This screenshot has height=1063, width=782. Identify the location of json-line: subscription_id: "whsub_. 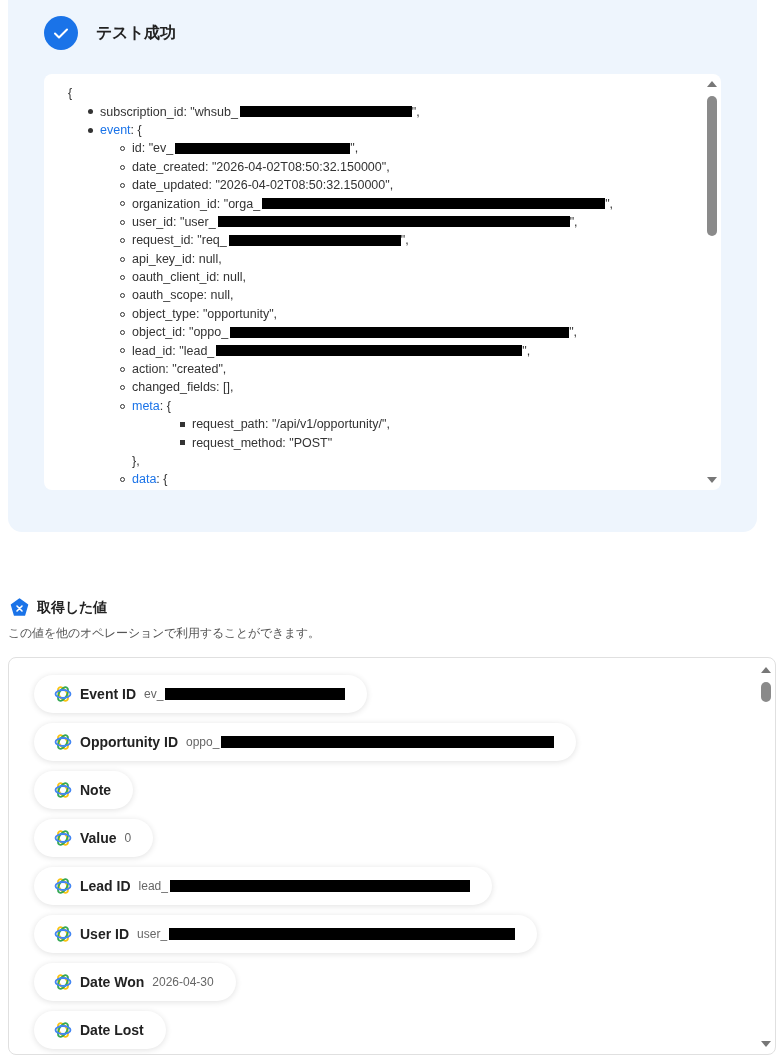
(169, 111).